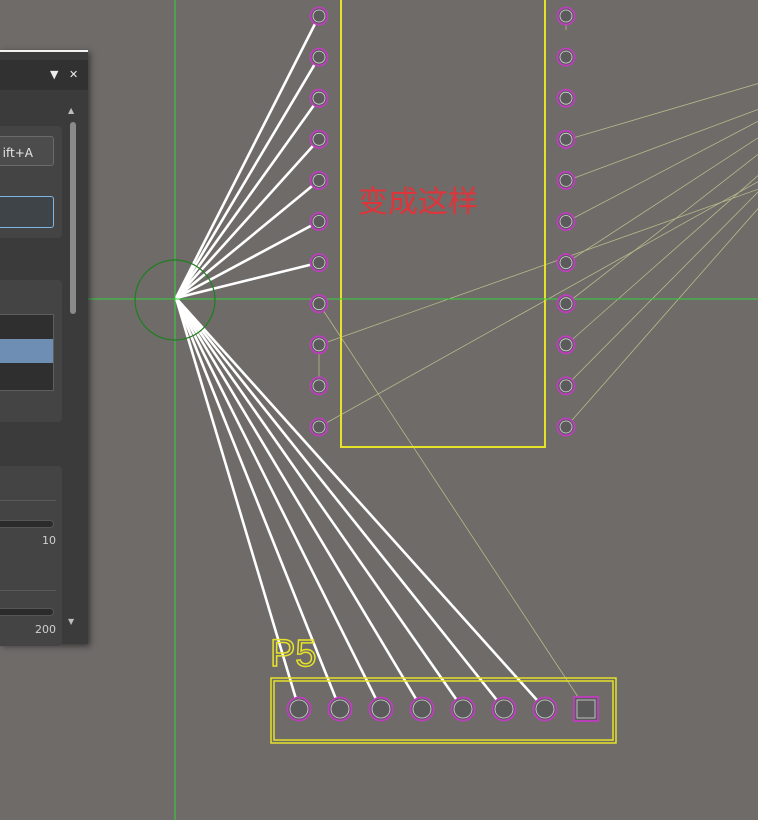  Describe the element at coordinates (443, 224) in the screenshot. I see `component-outline` at that location.